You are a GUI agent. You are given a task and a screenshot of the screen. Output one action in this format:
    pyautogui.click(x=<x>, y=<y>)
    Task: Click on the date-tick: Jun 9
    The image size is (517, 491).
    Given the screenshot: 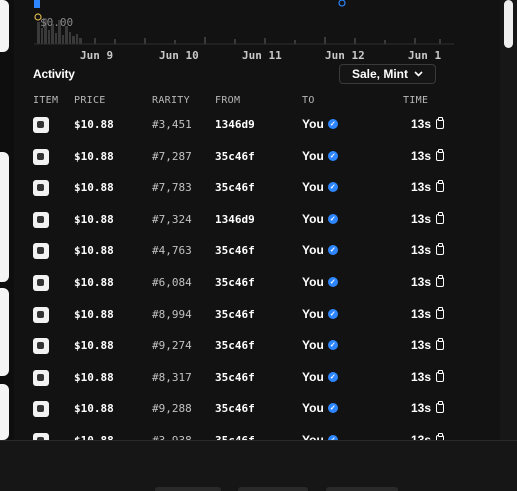 What is the action you would take?
    pyautogui.click(x=97, y=55)
    